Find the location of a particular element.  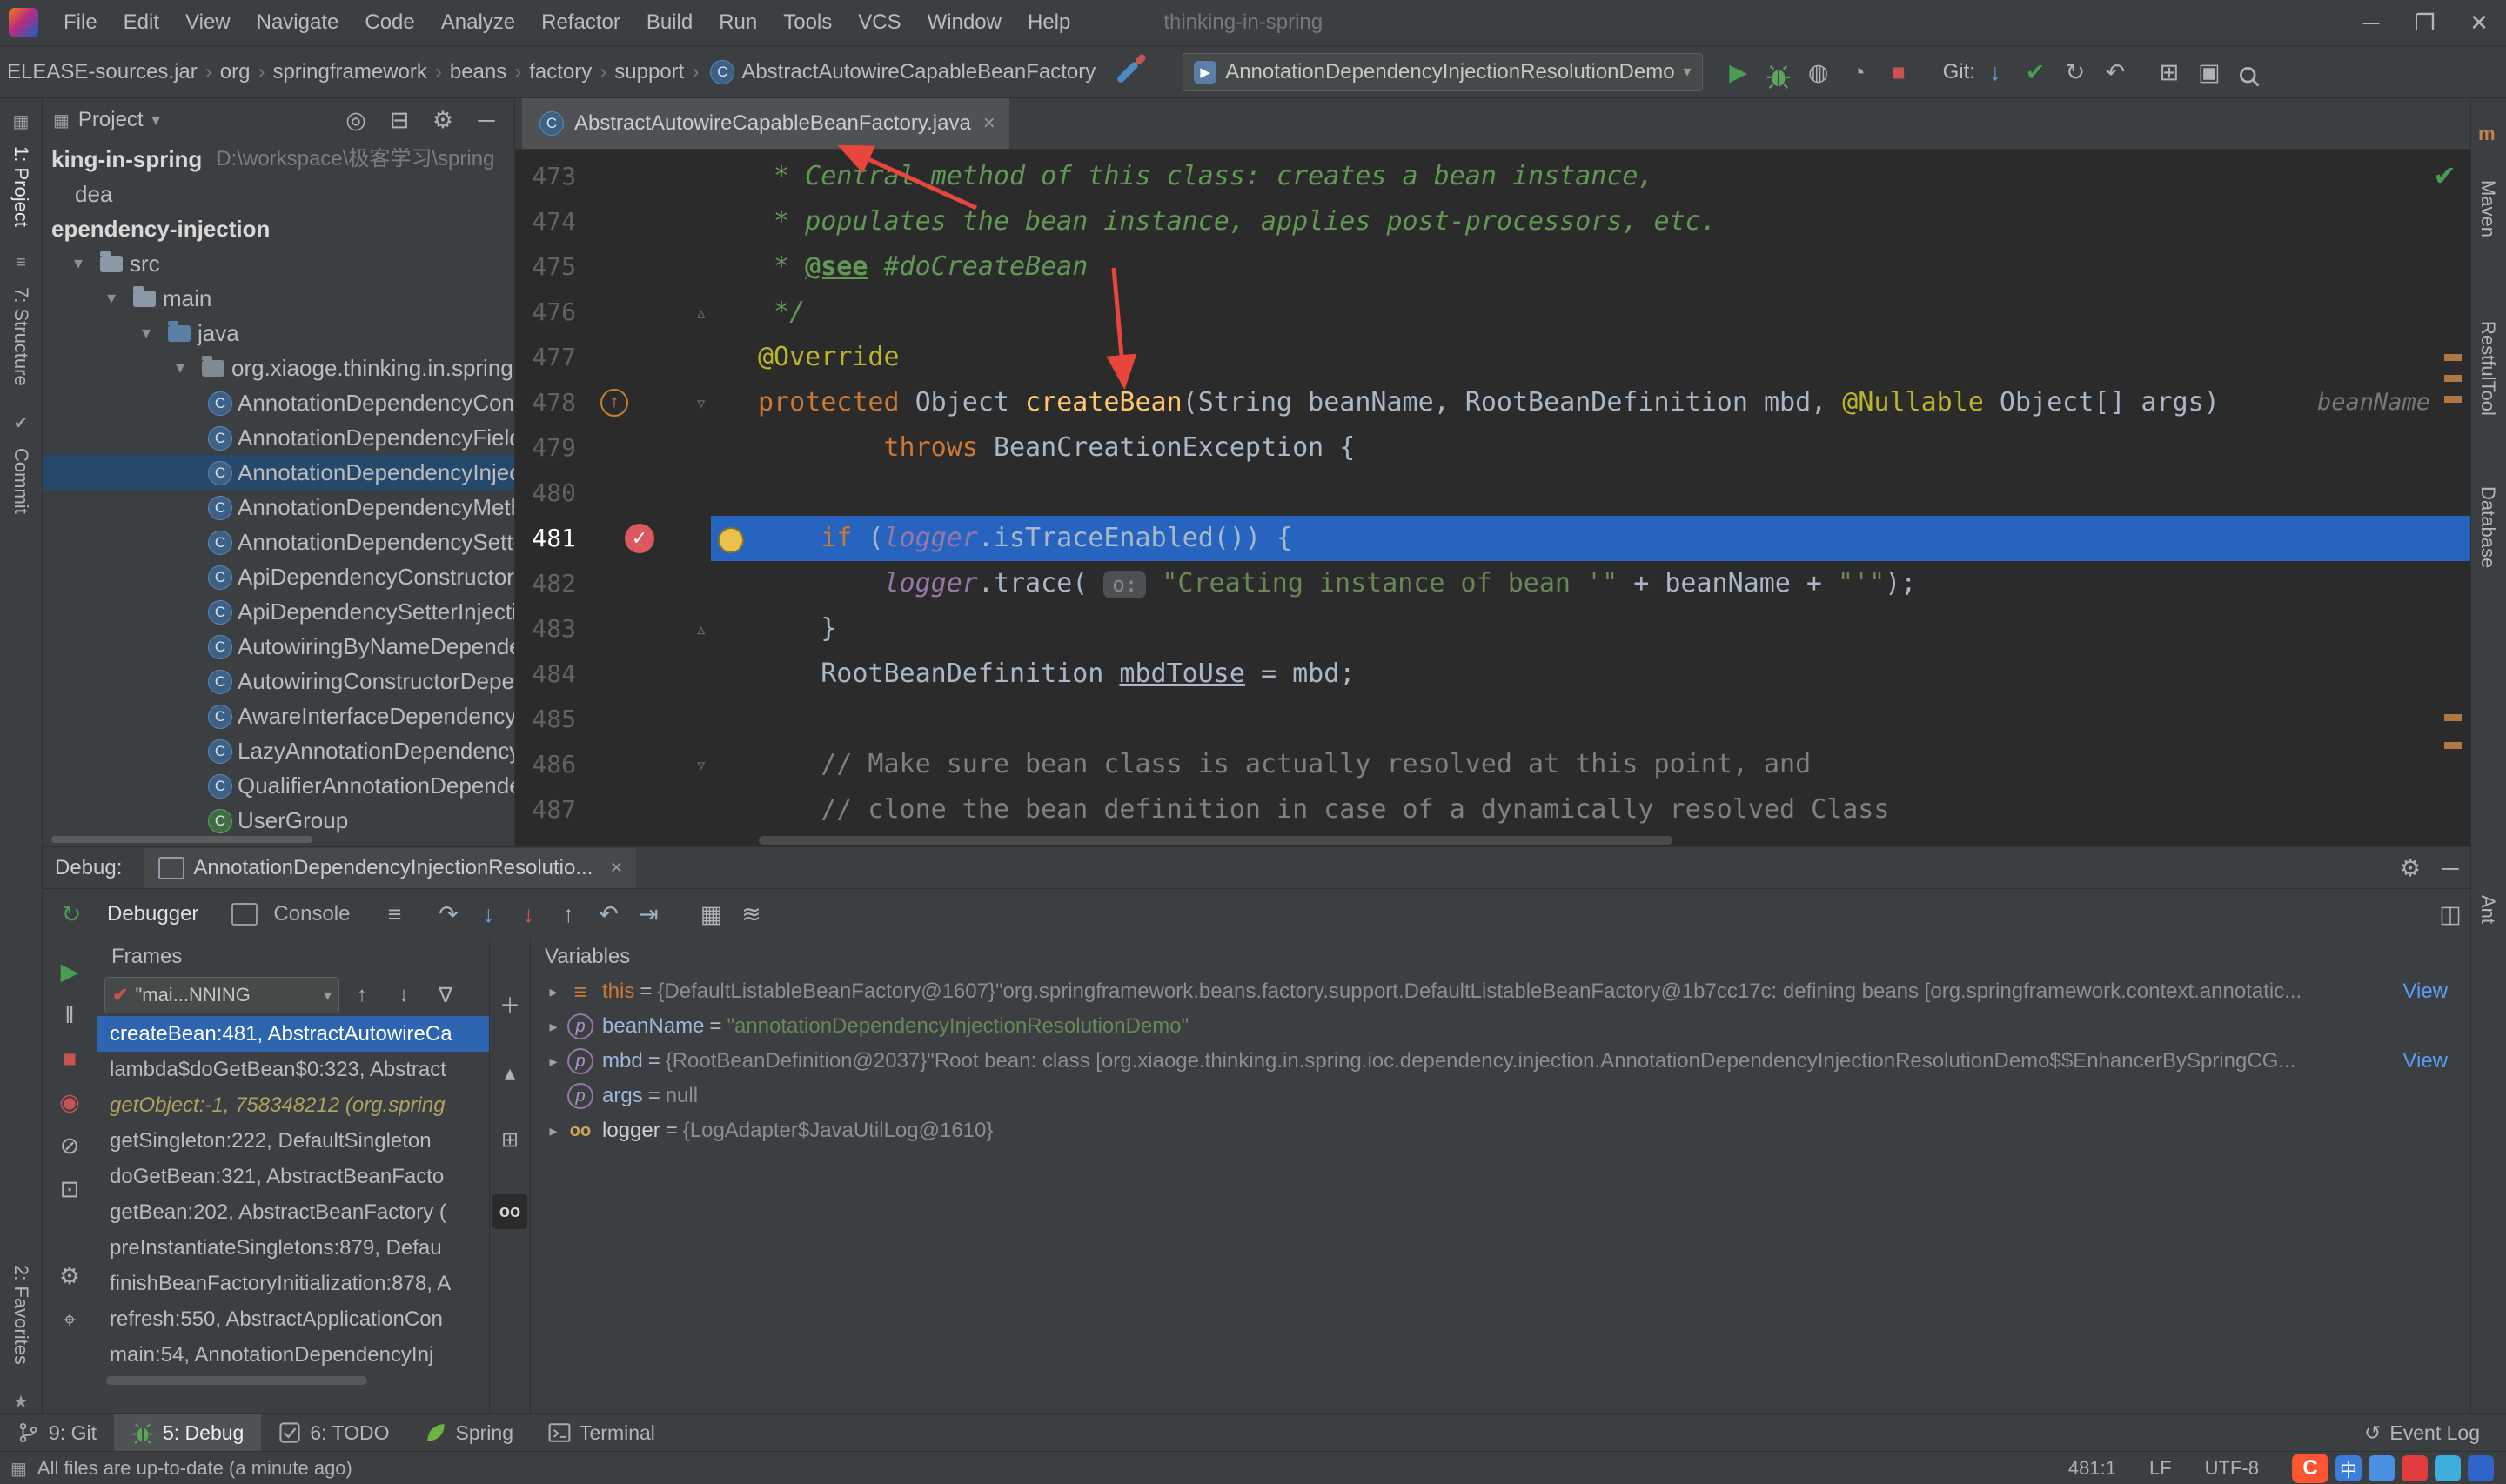

profiler-button: ◔ is located at coordinates (1859, 72).